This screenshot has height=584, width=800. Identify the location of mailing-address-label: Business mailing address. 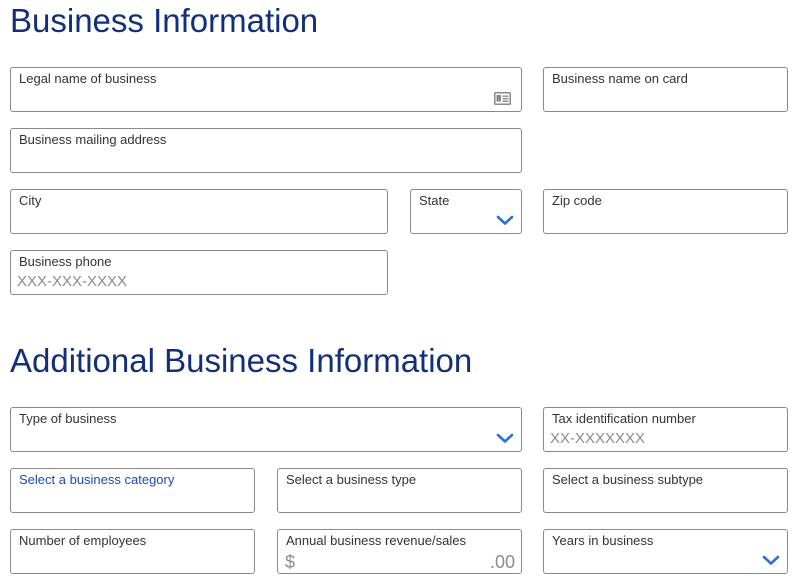
(93, 139).